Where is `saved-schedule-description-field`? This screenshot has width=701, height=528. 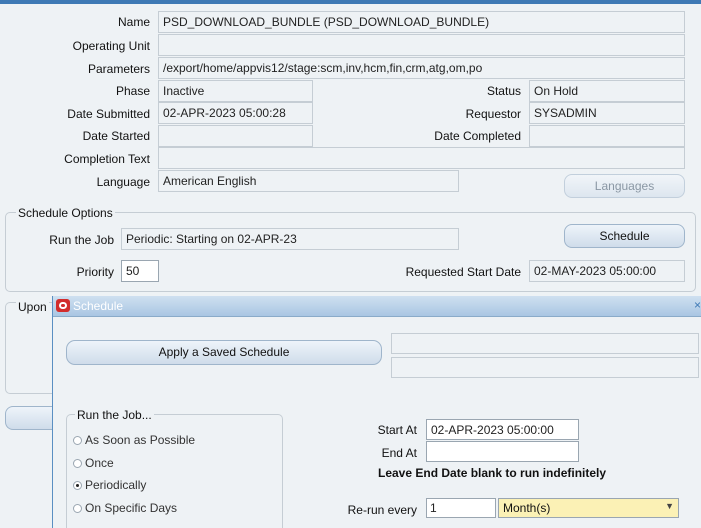
saved-schedule-description-field is located at coordinates (545, 367).